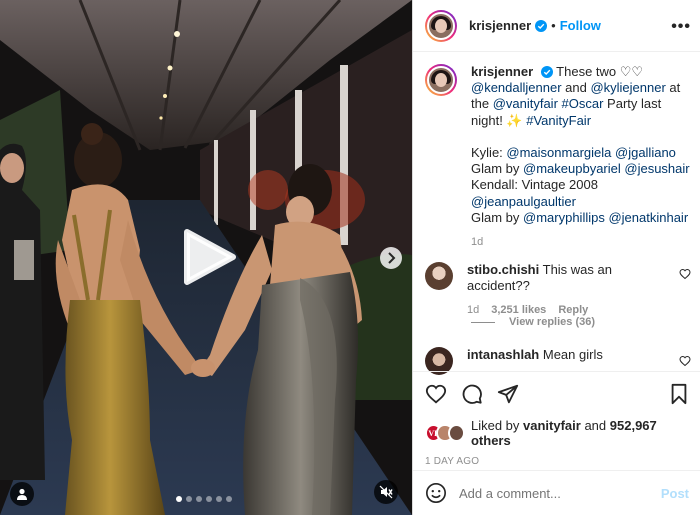 Image resolution: width=700 pixels, height=515 pixels. I want to click on hashtag-link: #VanityFair, so click(558, 120).